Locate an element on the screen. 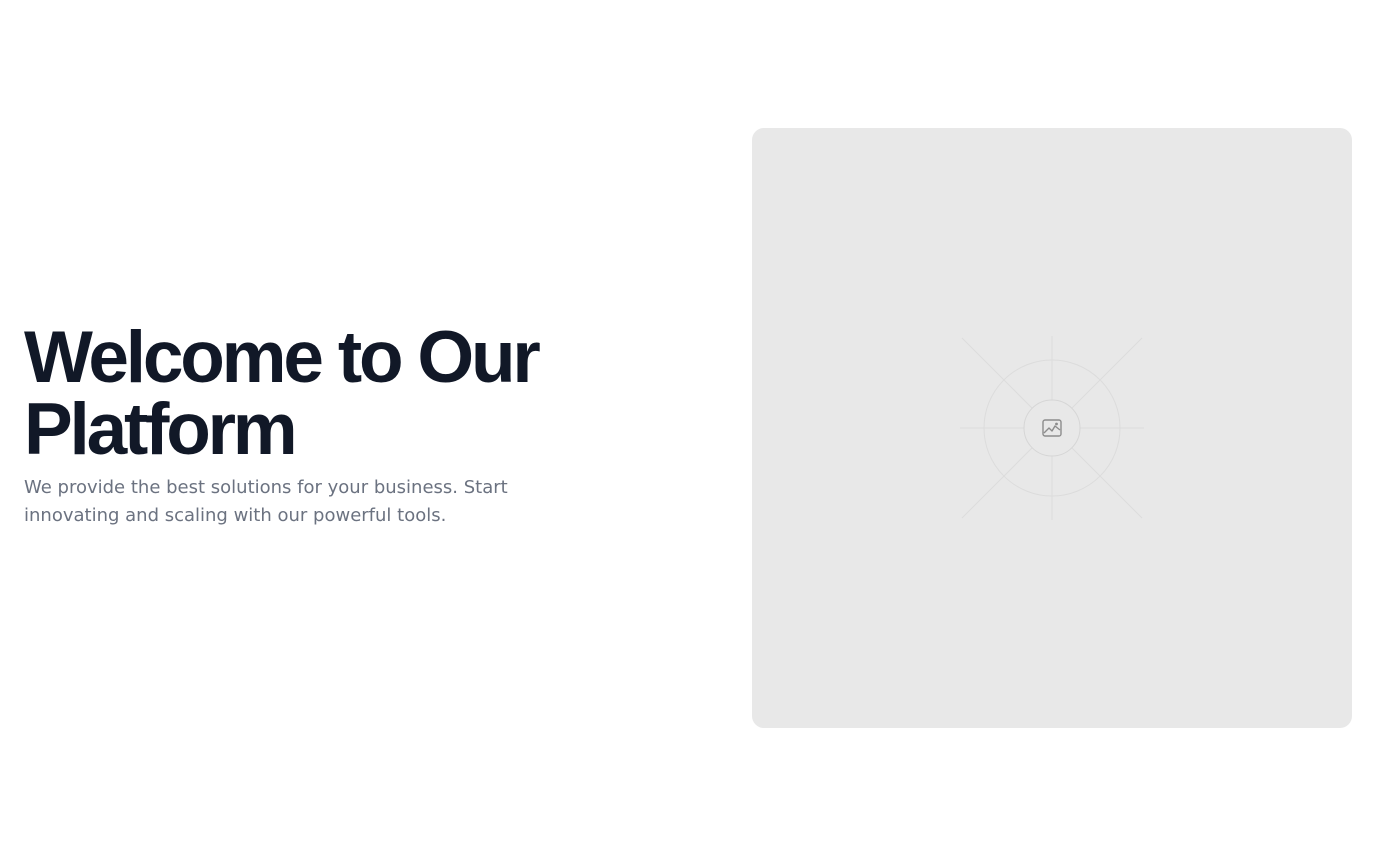 The width and height of the screenshot is (1376, 856). hero-title-line-1: Welcome to Our is located at coordinates (282, 357).